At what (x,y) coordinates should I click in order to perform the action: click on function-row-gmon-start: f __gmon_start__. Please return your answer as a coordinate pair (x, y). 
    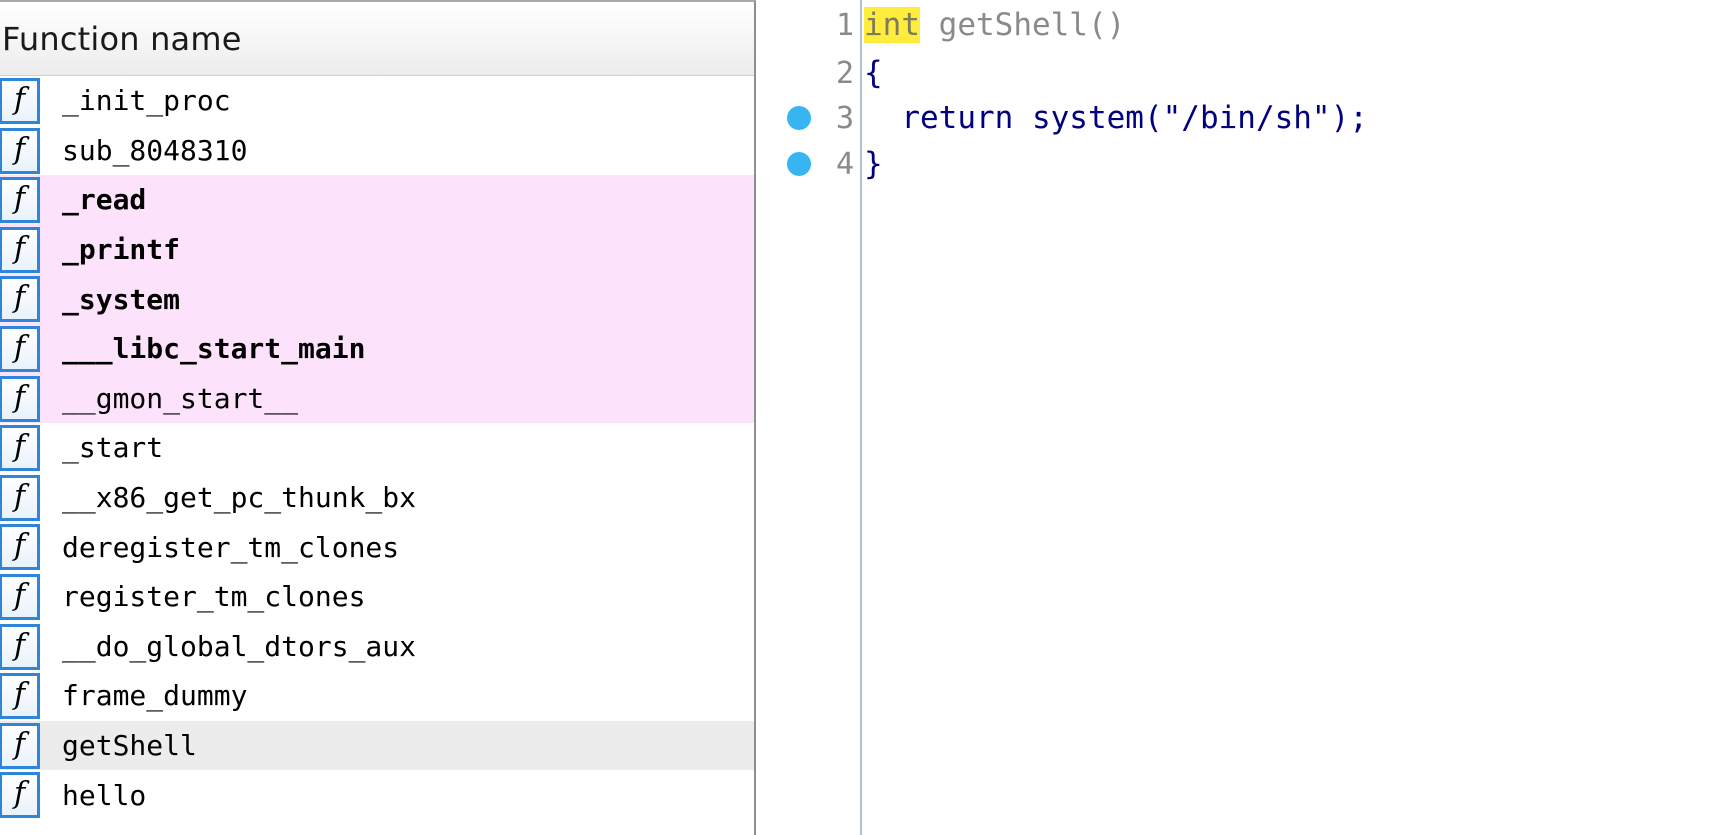
    Looking at the image, I should click on (377, 398).